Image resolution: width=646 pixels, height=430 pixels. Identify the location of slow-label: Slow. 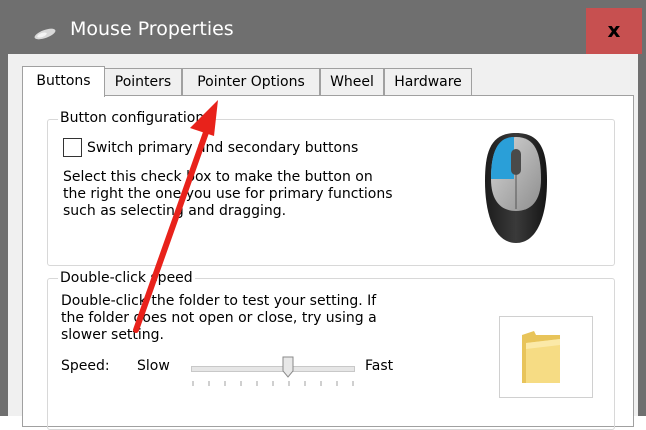
(153, 366).